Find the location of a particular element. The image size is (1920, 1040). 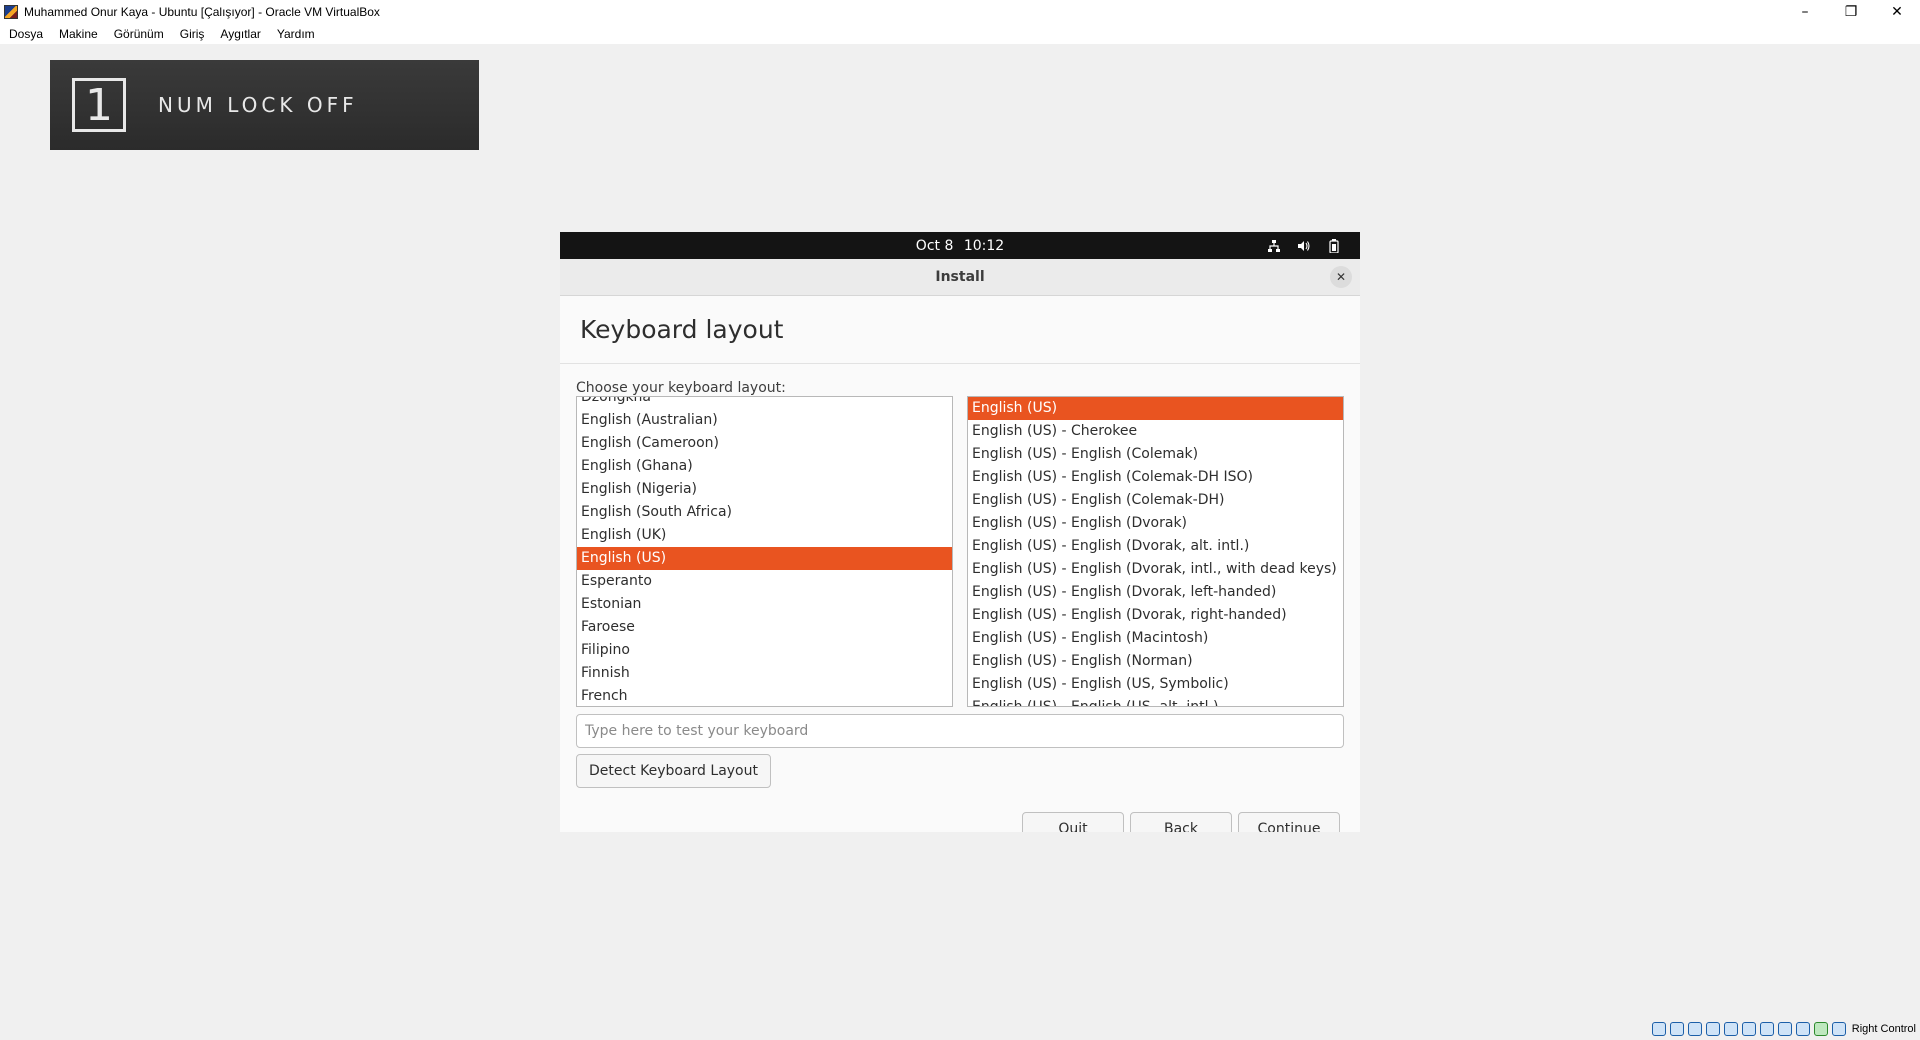

menu-gorunum: Görünüm is located at coordinates (139, 34).